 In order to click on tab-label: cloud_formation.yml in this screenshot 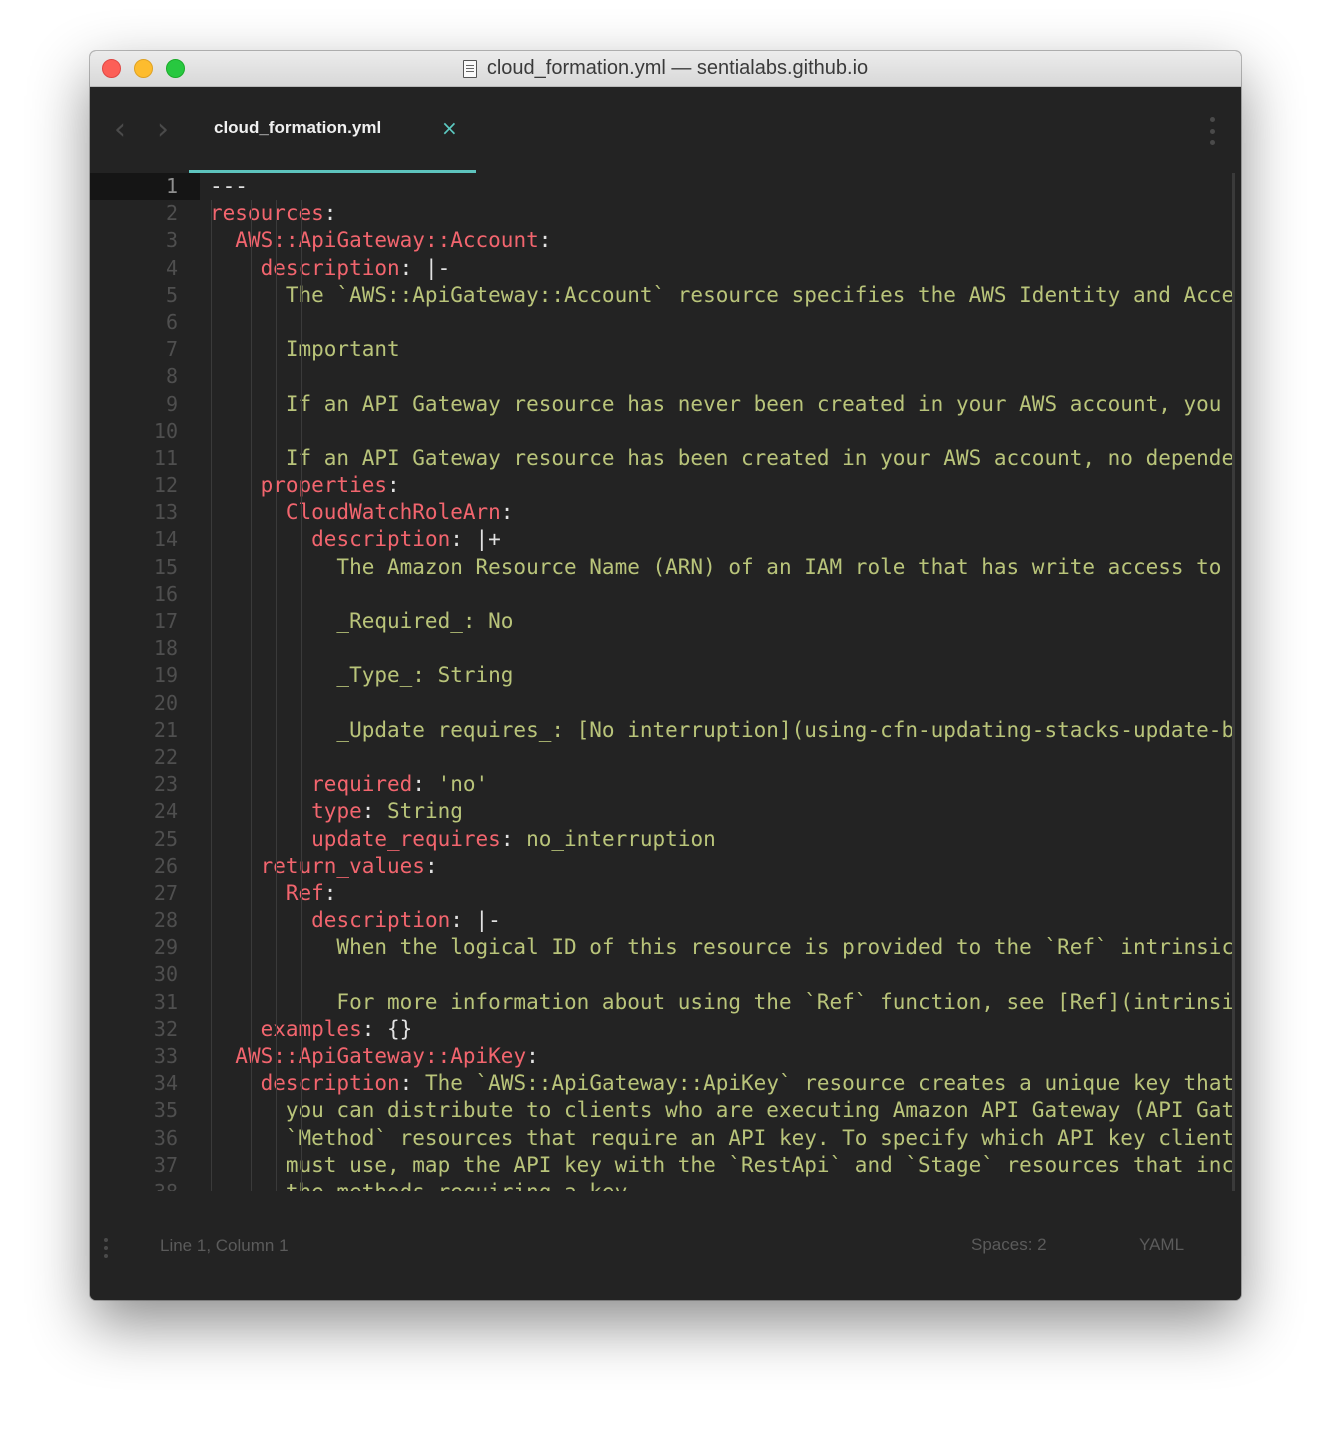, I will do `click(298, 127)`.